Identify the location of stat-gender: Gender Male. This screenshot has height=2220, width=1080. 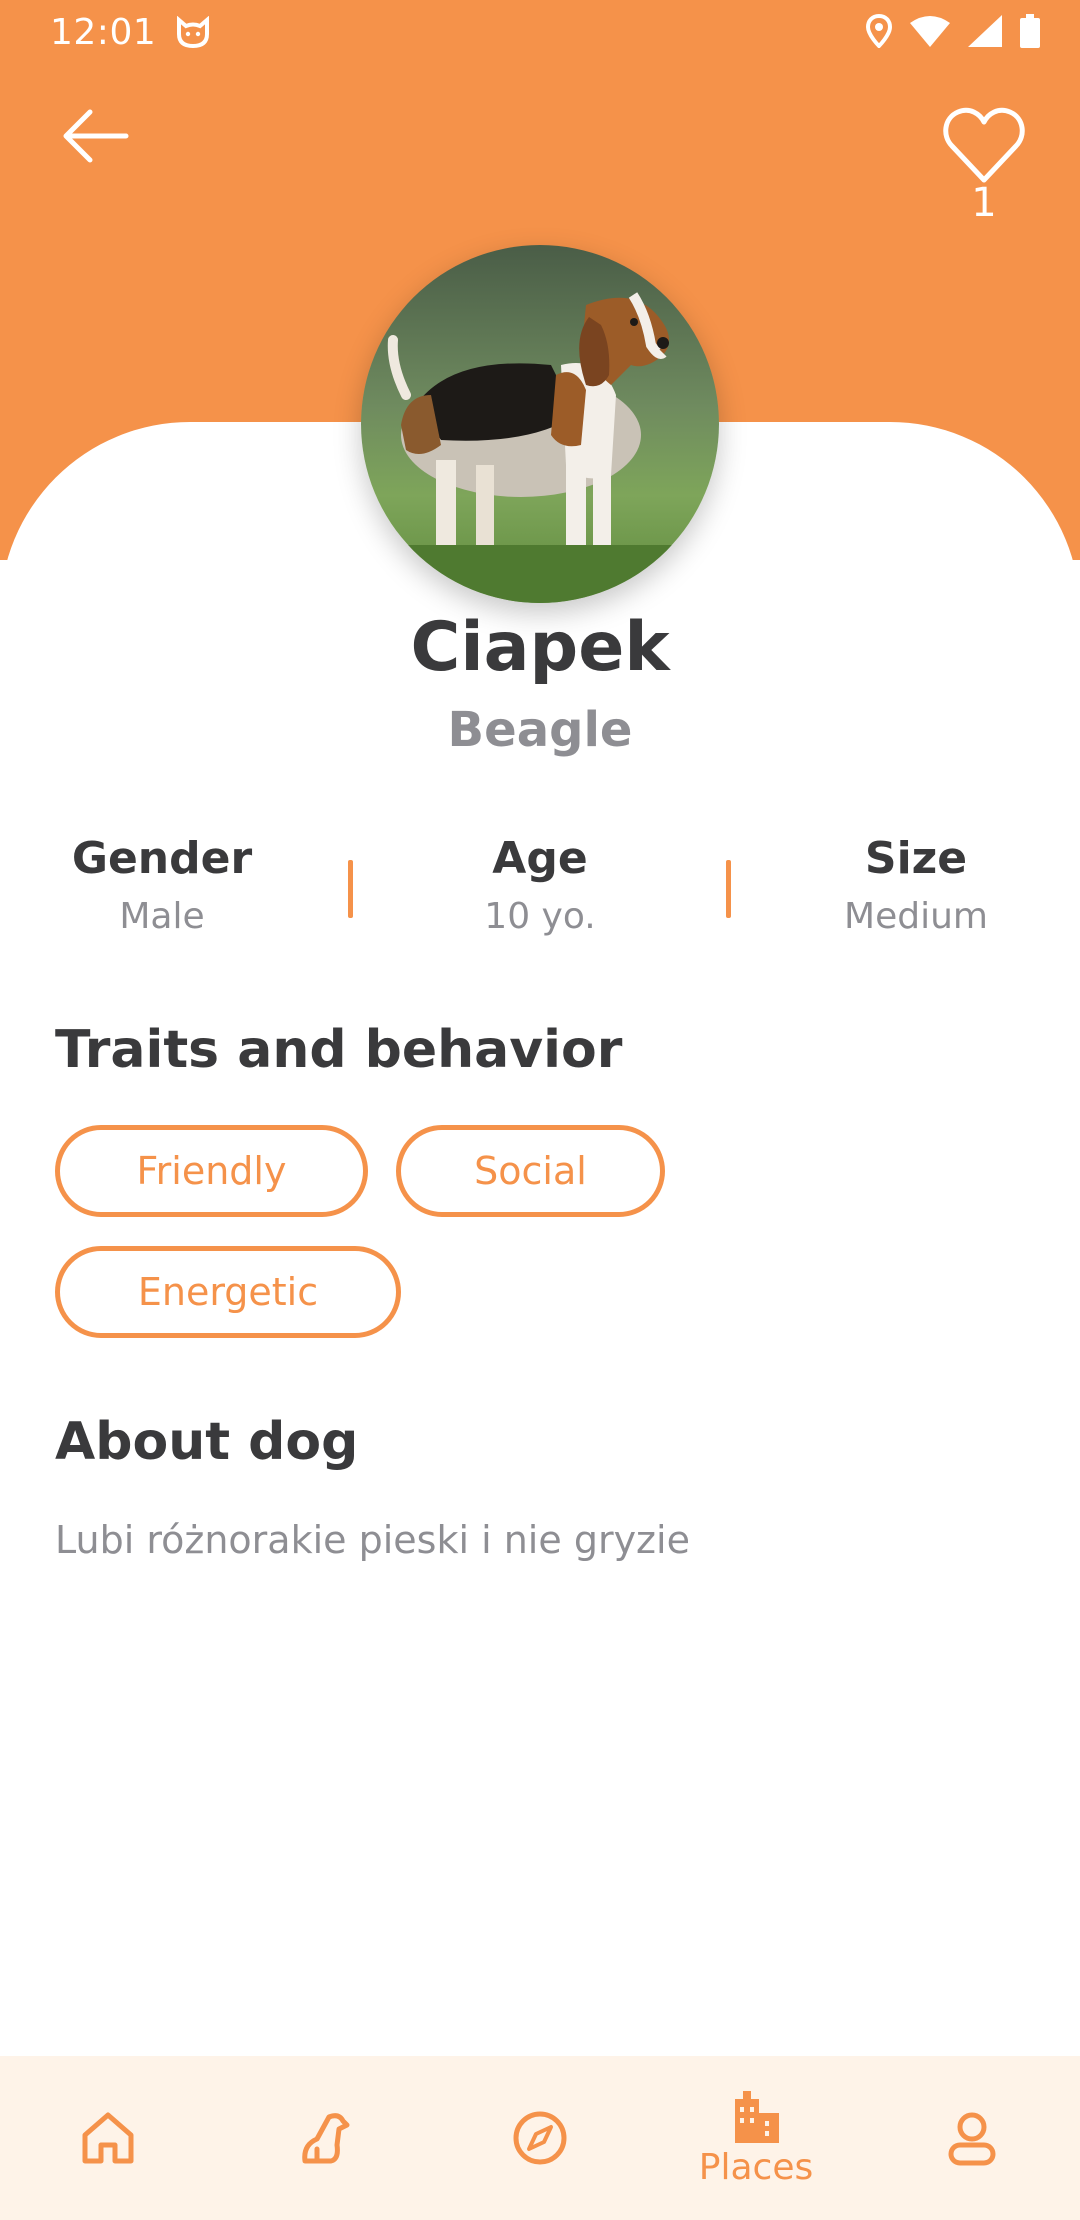
(162, 883).